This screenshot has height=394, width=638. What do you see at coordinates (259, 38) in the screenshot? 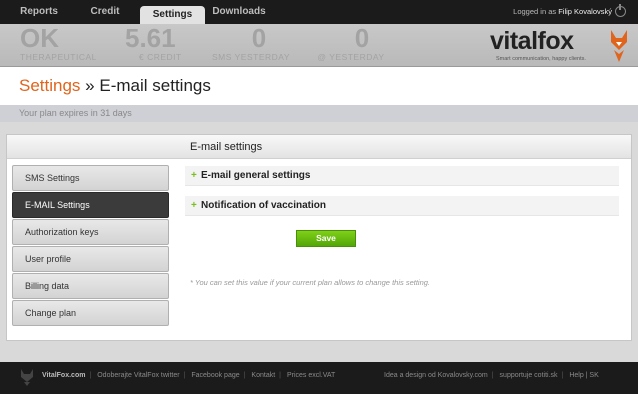
I see `stat-sms-value: 0` at bounding box center [259, 38].